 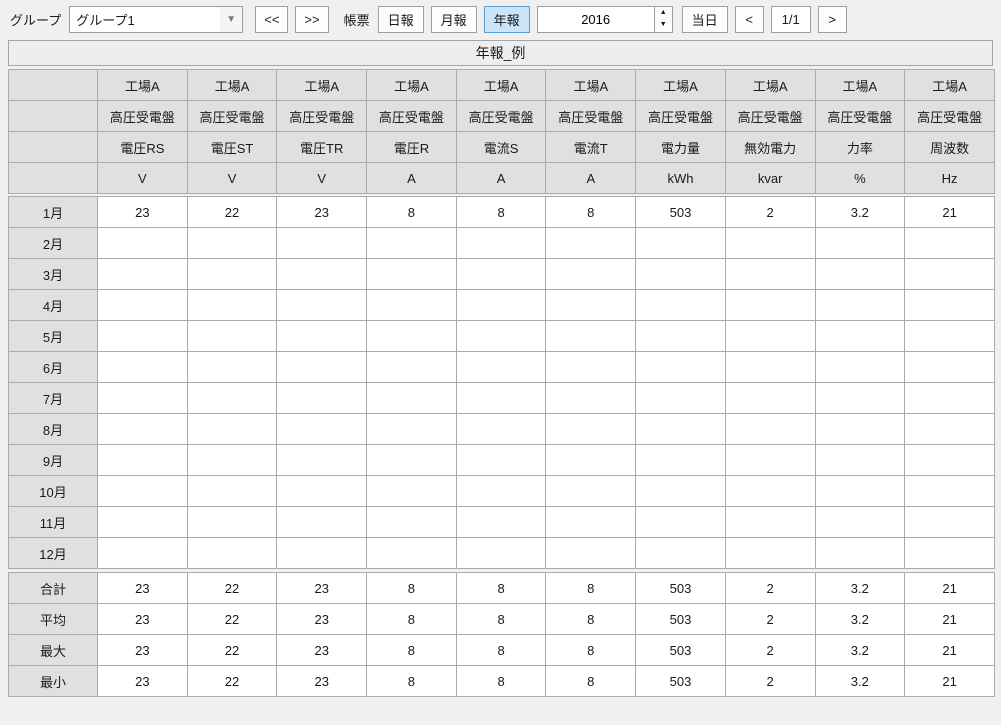 What do you see at coordinates (595, 19) in the screenshot?
I see `year-input` at bounding box center [595, 19].